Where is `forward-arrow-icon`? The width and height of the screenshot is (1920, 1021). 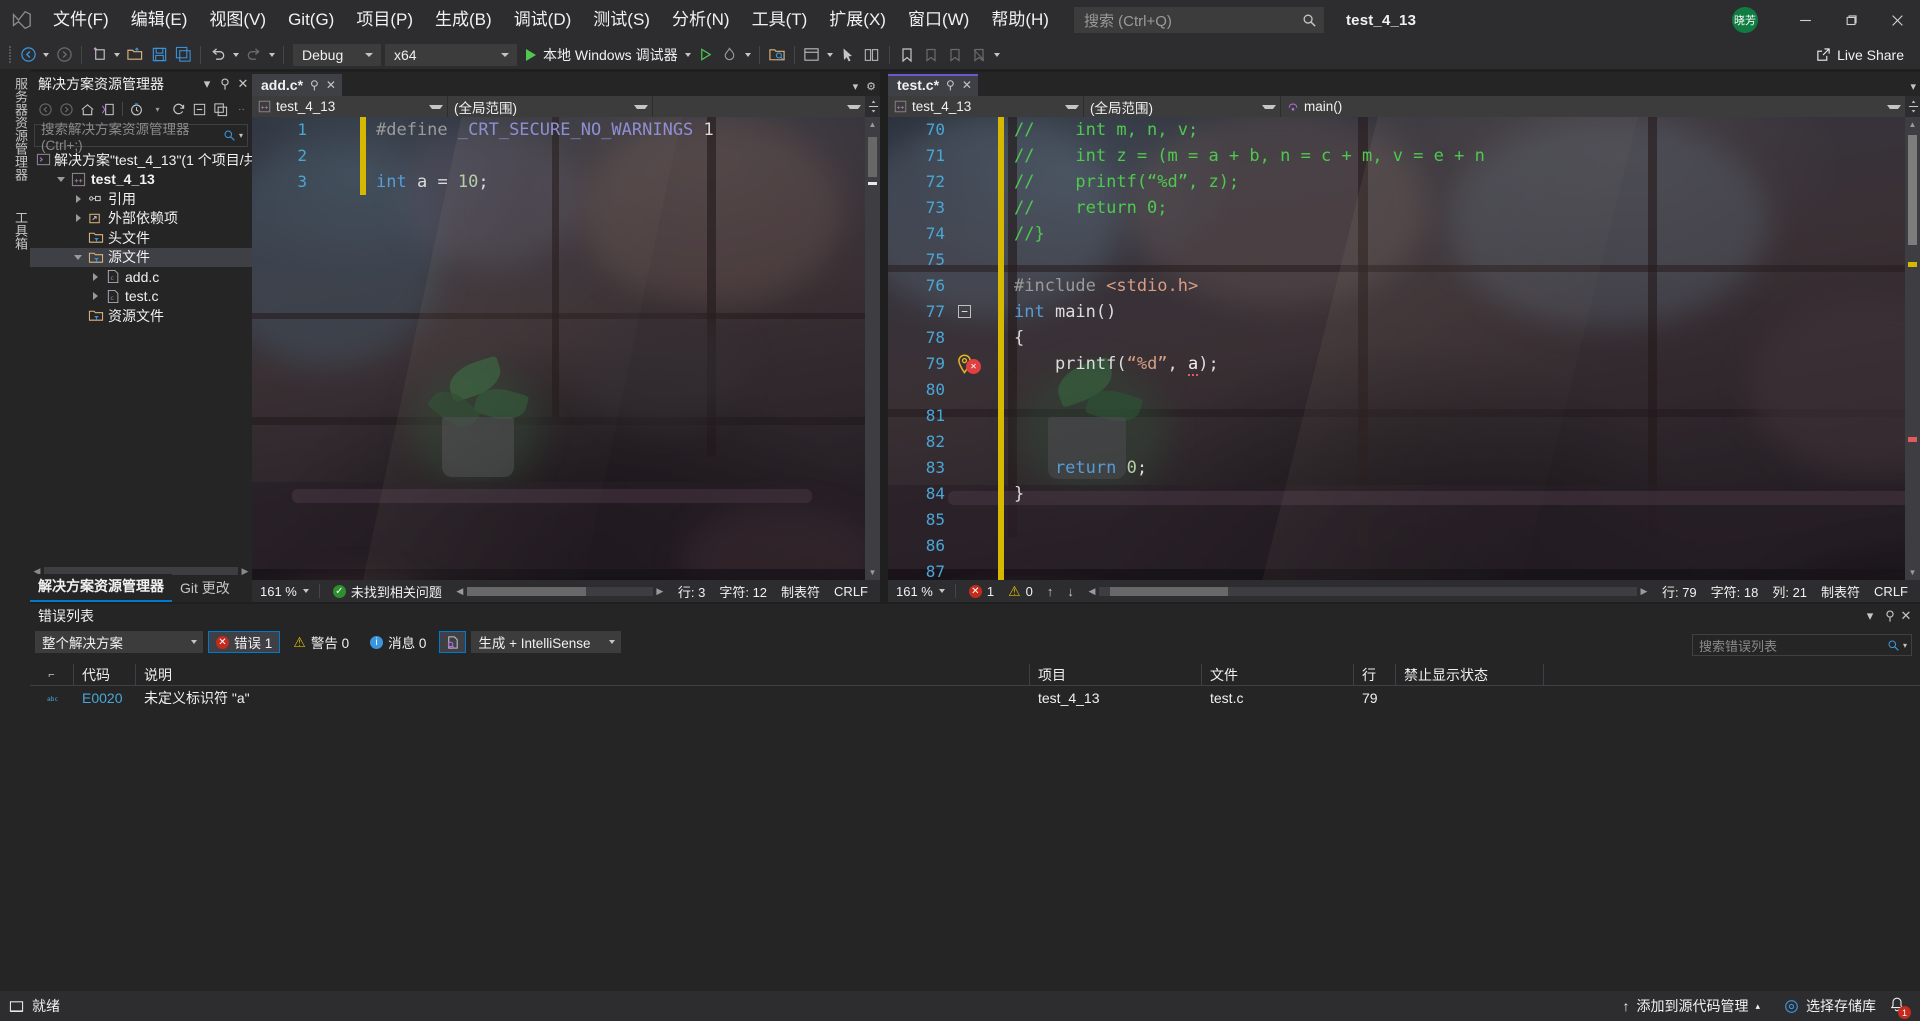 forward-arrow-icon is located at coordinates (66, 109).